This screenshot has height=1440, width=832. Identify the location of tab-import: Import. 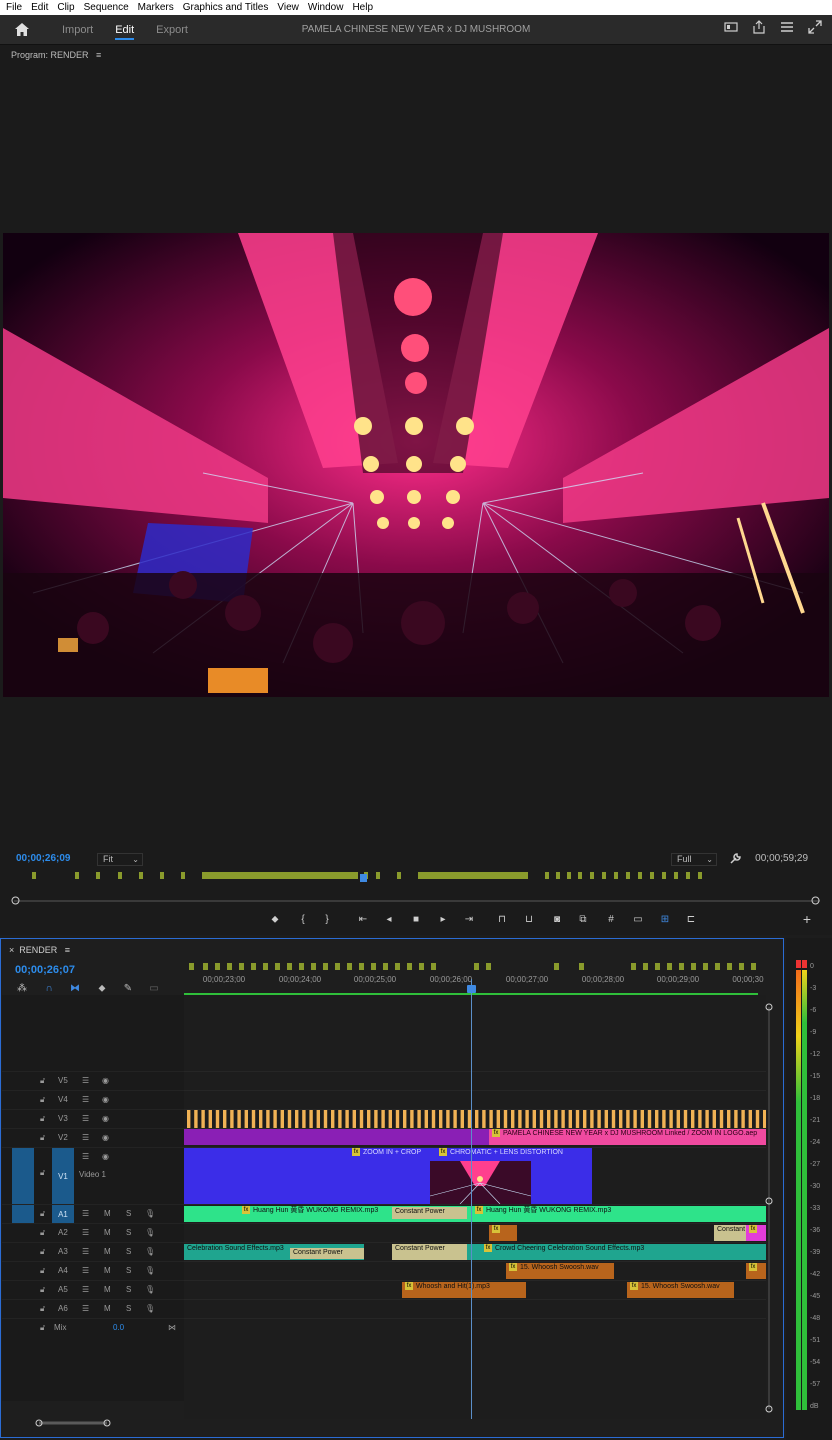
(77, 30).